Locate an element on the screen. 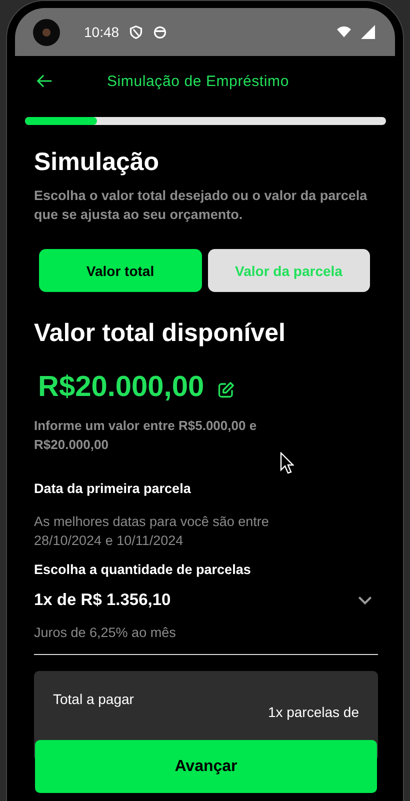 The image size is (410, 801). screen-title: Simulação de Empréstimo is located at coordinates (198, 81).